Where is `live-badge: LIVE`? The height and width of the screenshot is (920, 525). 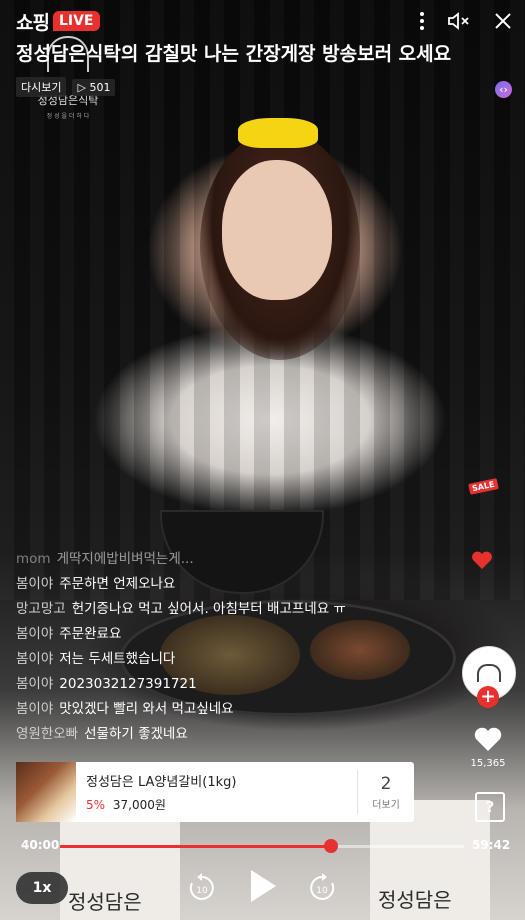 live-badge: LIVE is located at coordinates (76, 21).